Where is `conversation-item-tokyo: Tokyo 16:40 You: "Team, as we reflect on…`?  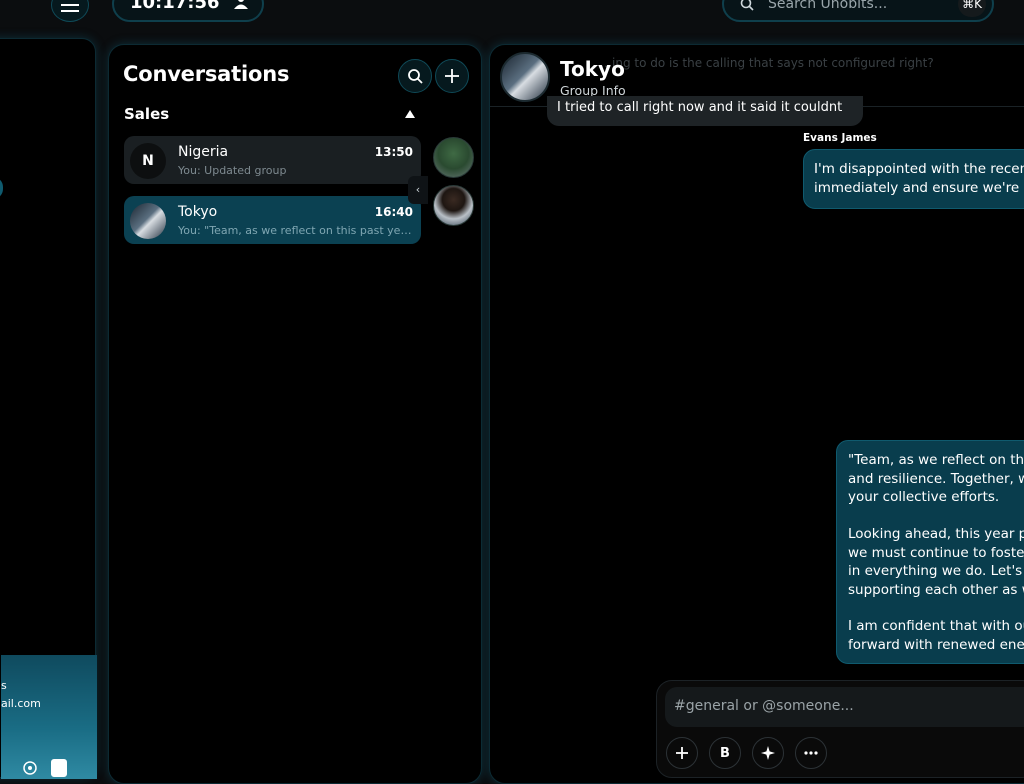 conversation-item-tokyo: Tokyo 16:40 You: "Team, as we reflect on… is located at coordinates (272, 220).